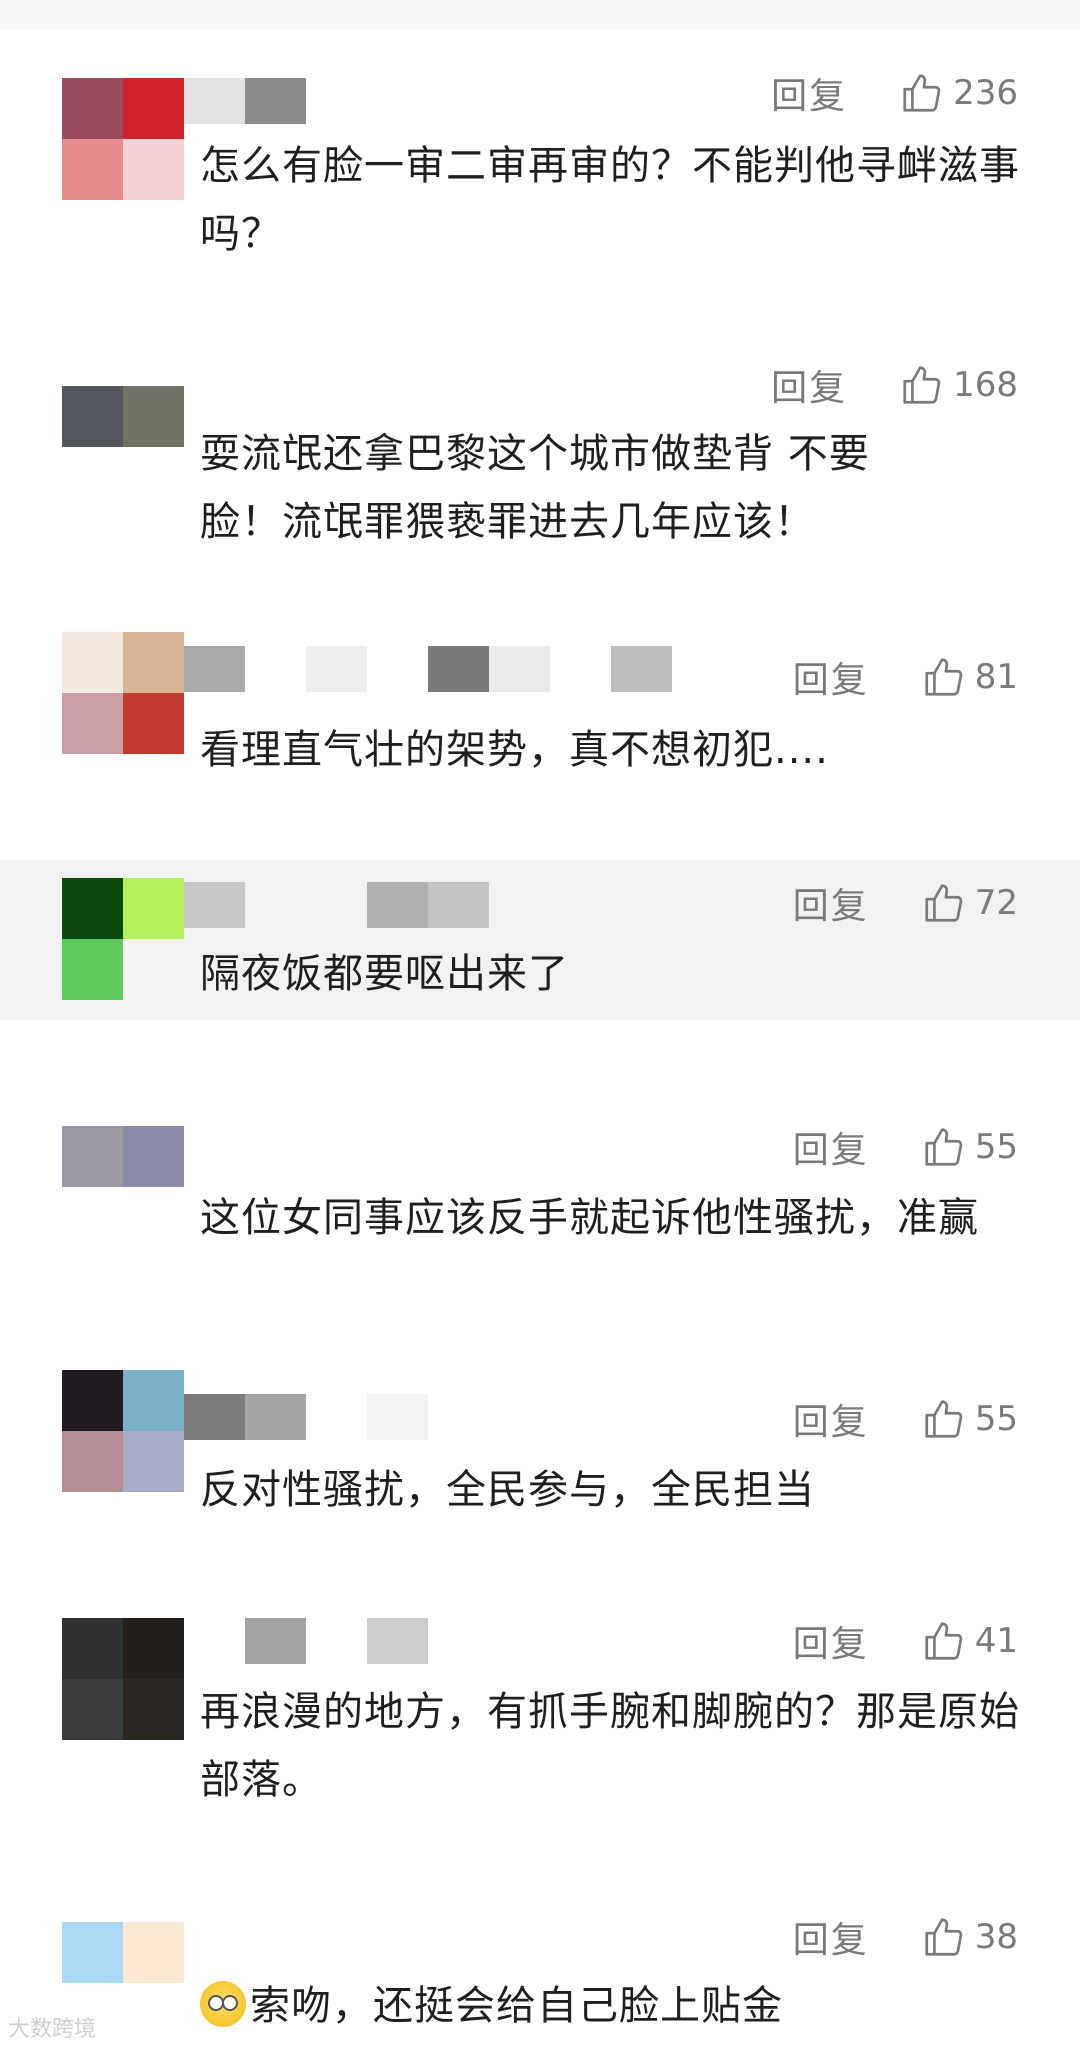 Image resolution: width=1080 pixels, height=2051 pixels. What do you see at coordinates (996, 1641) in the screenshot?
I see `like-count: 41` at bounding box center [996, 1641].